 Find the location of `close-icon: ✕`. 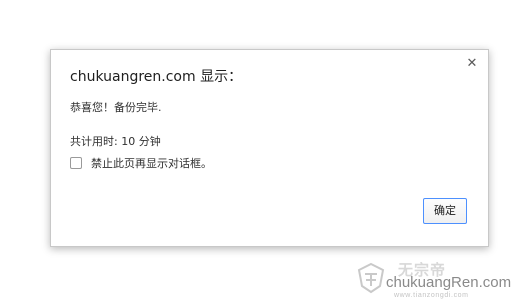

close-icon: ✕ is located at coordinates (472, 64).